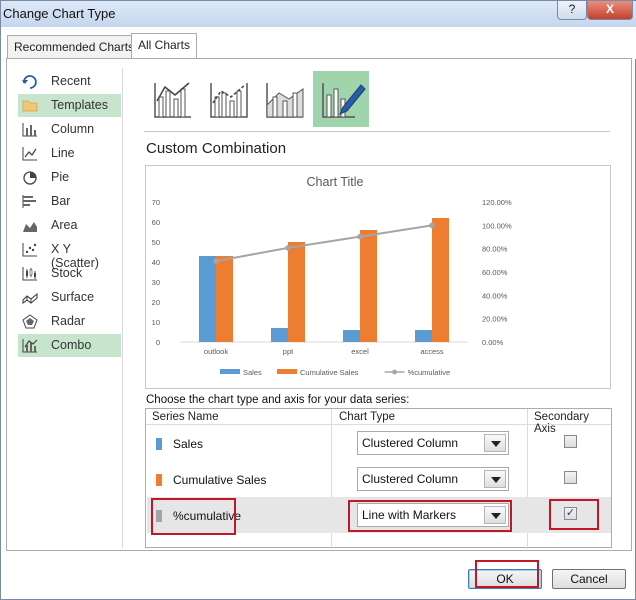 The image size is (636, 600). What do you see at coordinates (60, 177) in the screenshot?
I see `category-label: Pie` at bounding box center [60, 177].